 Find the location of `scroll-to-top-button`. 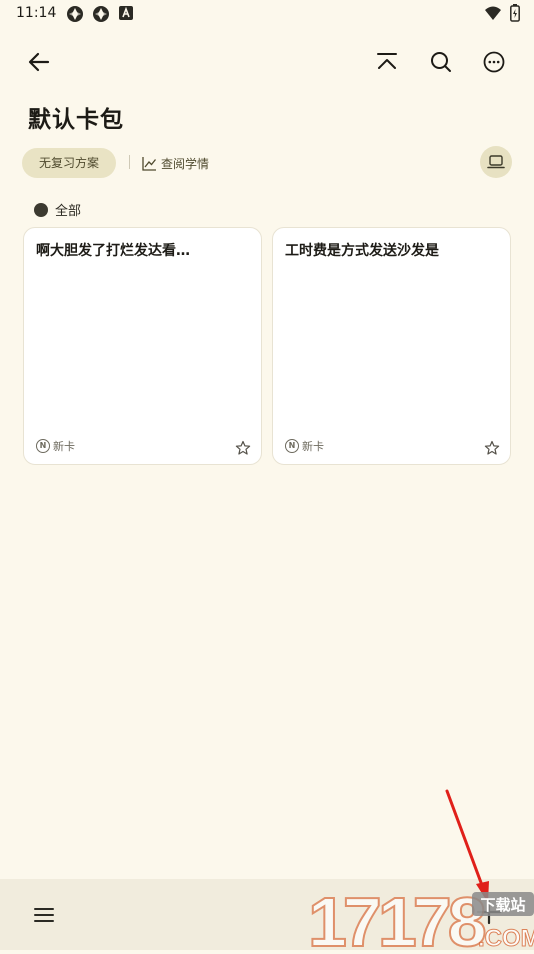

scroll-to-top-button is located at coordinates (387, 62).